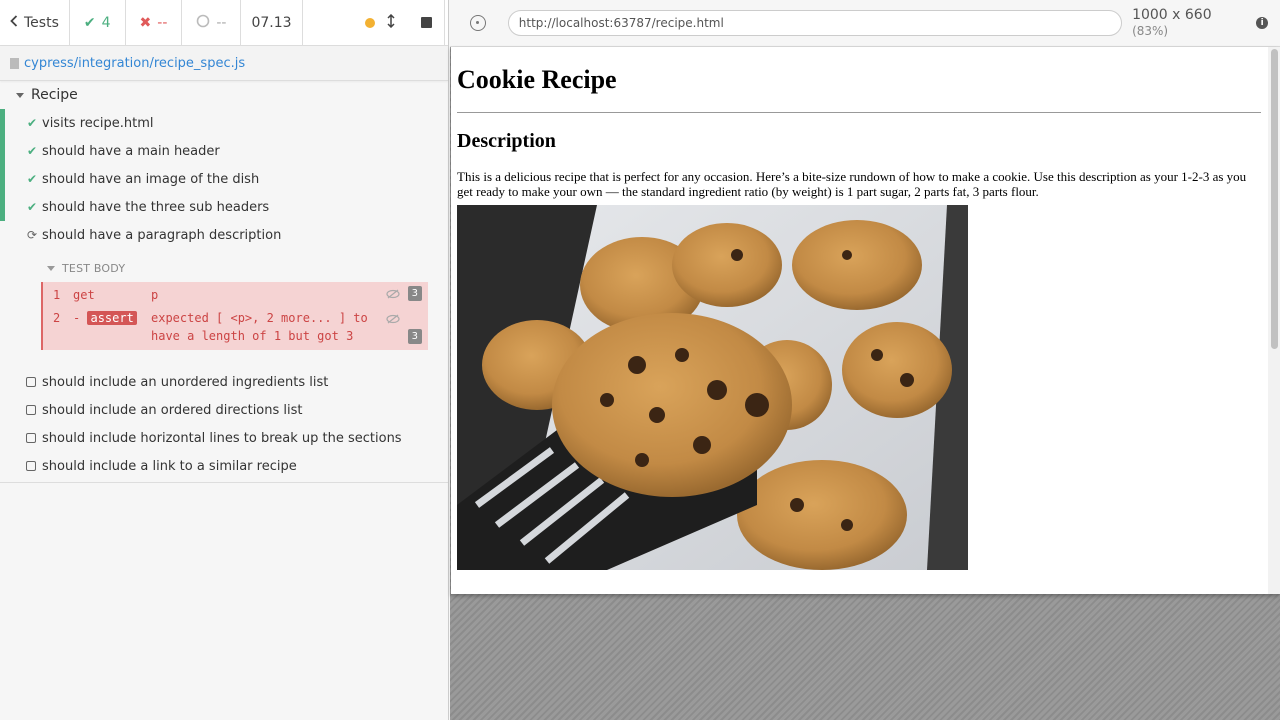 The image size is (1280, 720). Describe the element at coordinates (859, 112) in the screenshot. I see `divider` at that location.